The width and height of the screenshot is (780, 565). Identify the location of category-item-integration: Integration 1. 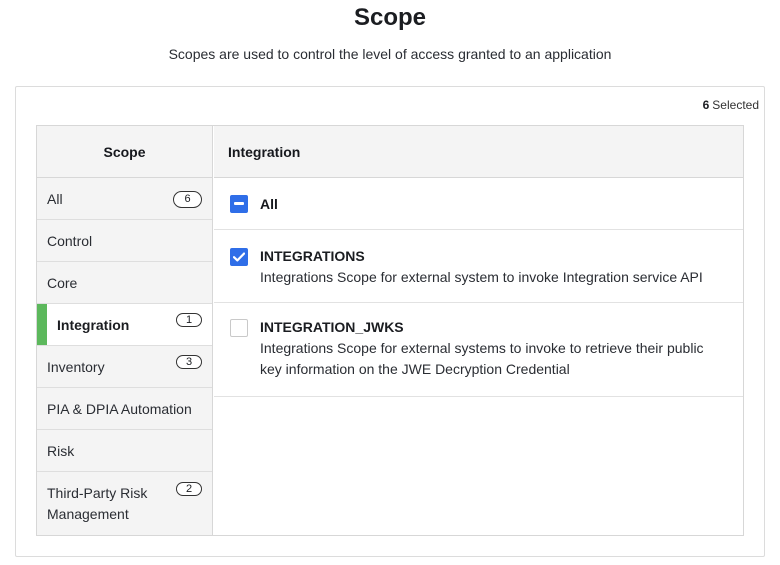
(124, 325).